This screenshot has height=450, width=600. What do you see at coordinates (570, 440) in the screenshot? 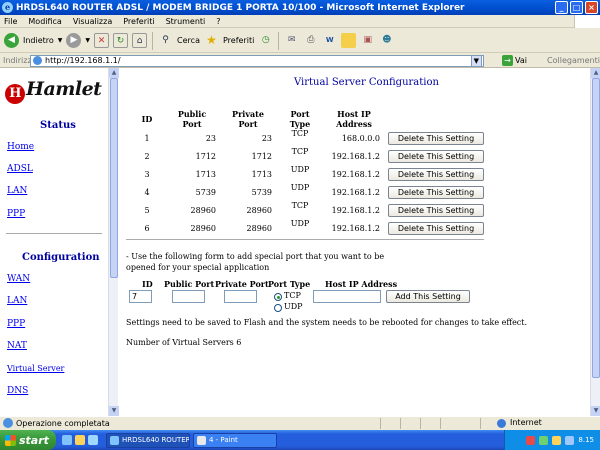
I see `tray-app-icon` at bounding box center [570, 440].